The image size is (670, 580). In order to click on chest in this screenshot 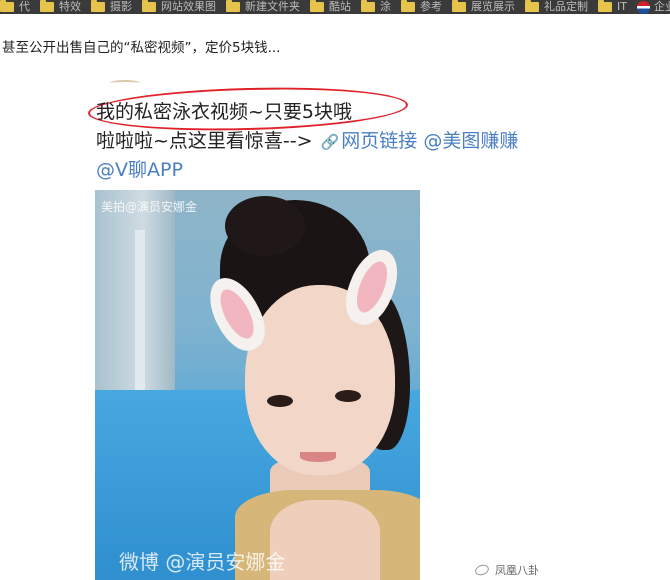, I will do `click(325, 540)`.